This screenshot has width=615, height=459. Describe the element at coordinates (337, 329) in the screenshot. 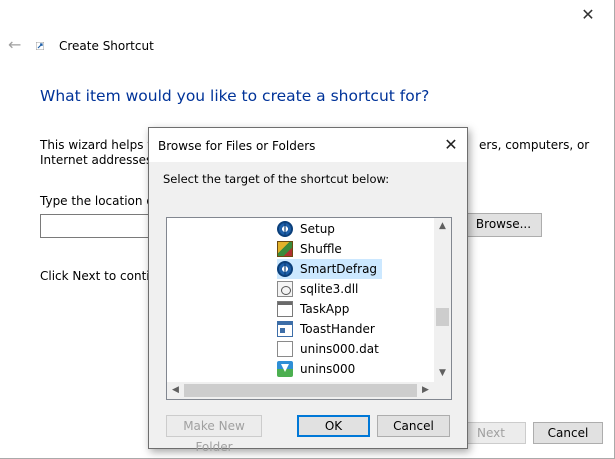

I see `tree-item-label: ToastHander` at that location.